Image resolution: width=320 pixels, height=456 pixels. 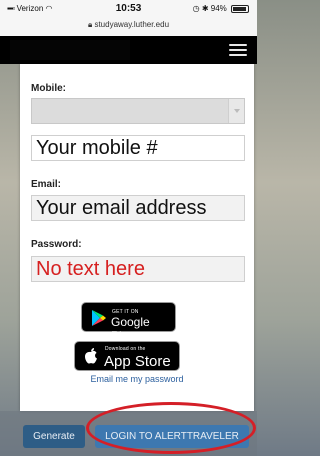 What do you see at coordinates (56, 244) in the screenshot?
I see `password-label: Password:` at bounding box center [56, 244].